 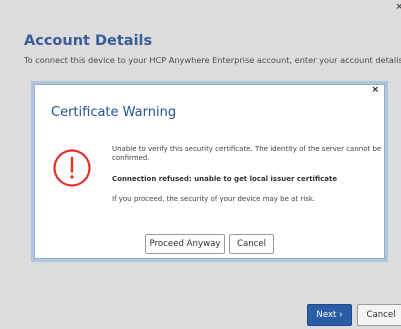 What do you see at coordinates (379, 315) in the screenshot?
I see `cancel-button: Cancel` at bounding box center [379, 315].